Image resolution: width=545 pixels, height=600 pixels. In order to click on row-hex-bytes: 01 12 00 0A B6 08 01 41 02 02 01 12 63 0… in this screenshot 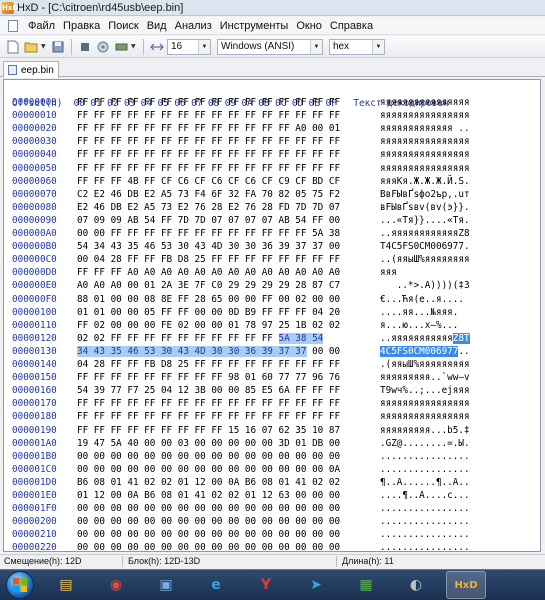, I will do `click(208, 495)`.